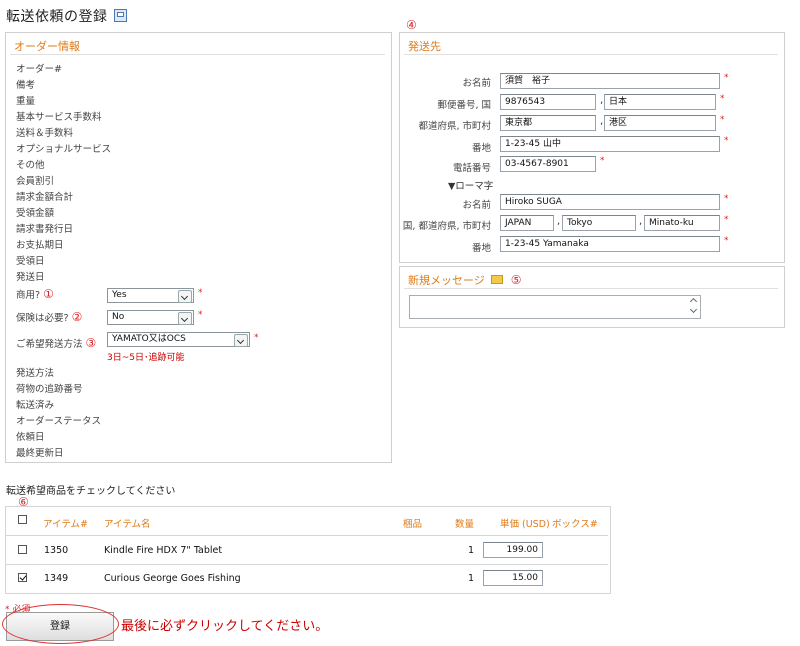 The width and height of the screenshot is (800, 646). I want to click on romaji-address-label: 番地, so click(481, 248).